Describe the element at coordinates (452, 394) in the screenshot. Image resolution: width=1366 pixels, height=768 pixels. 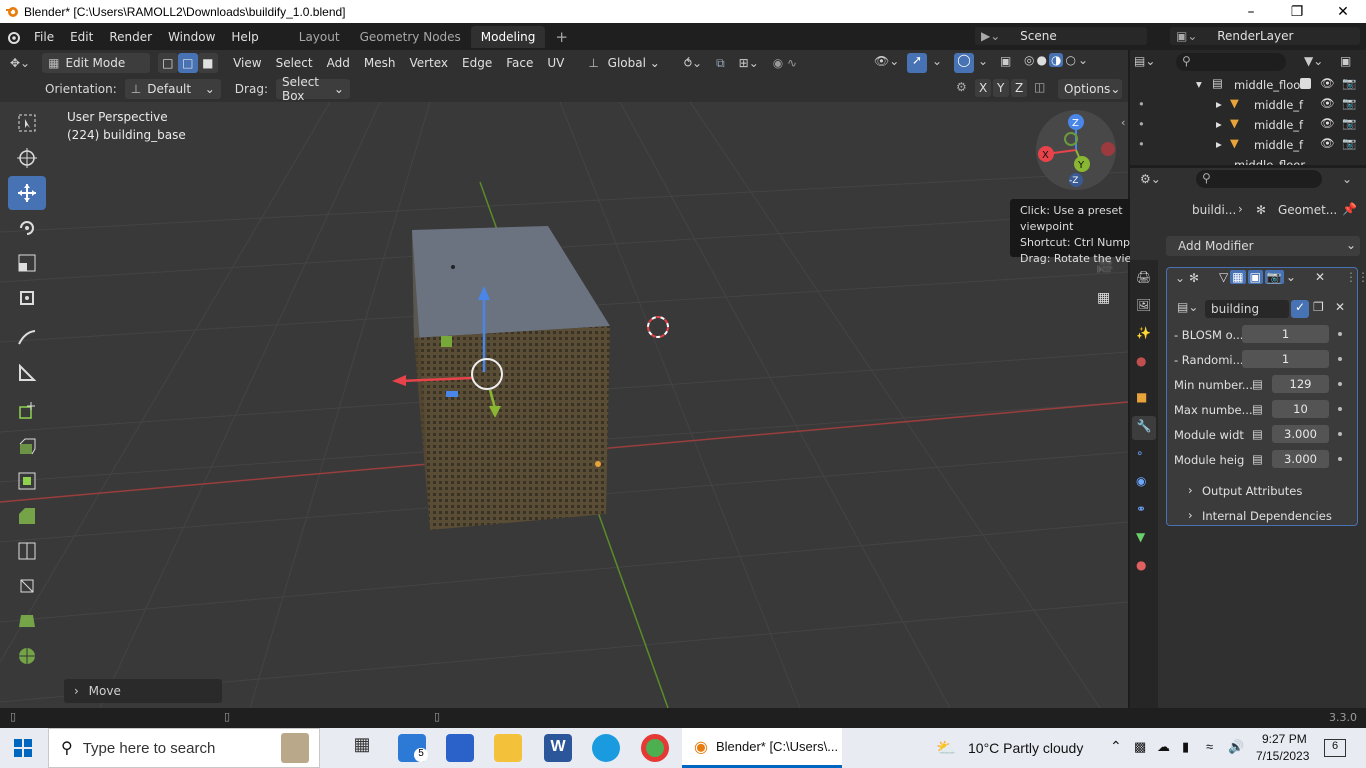
I see `gizmo-plane-handle` at that location.